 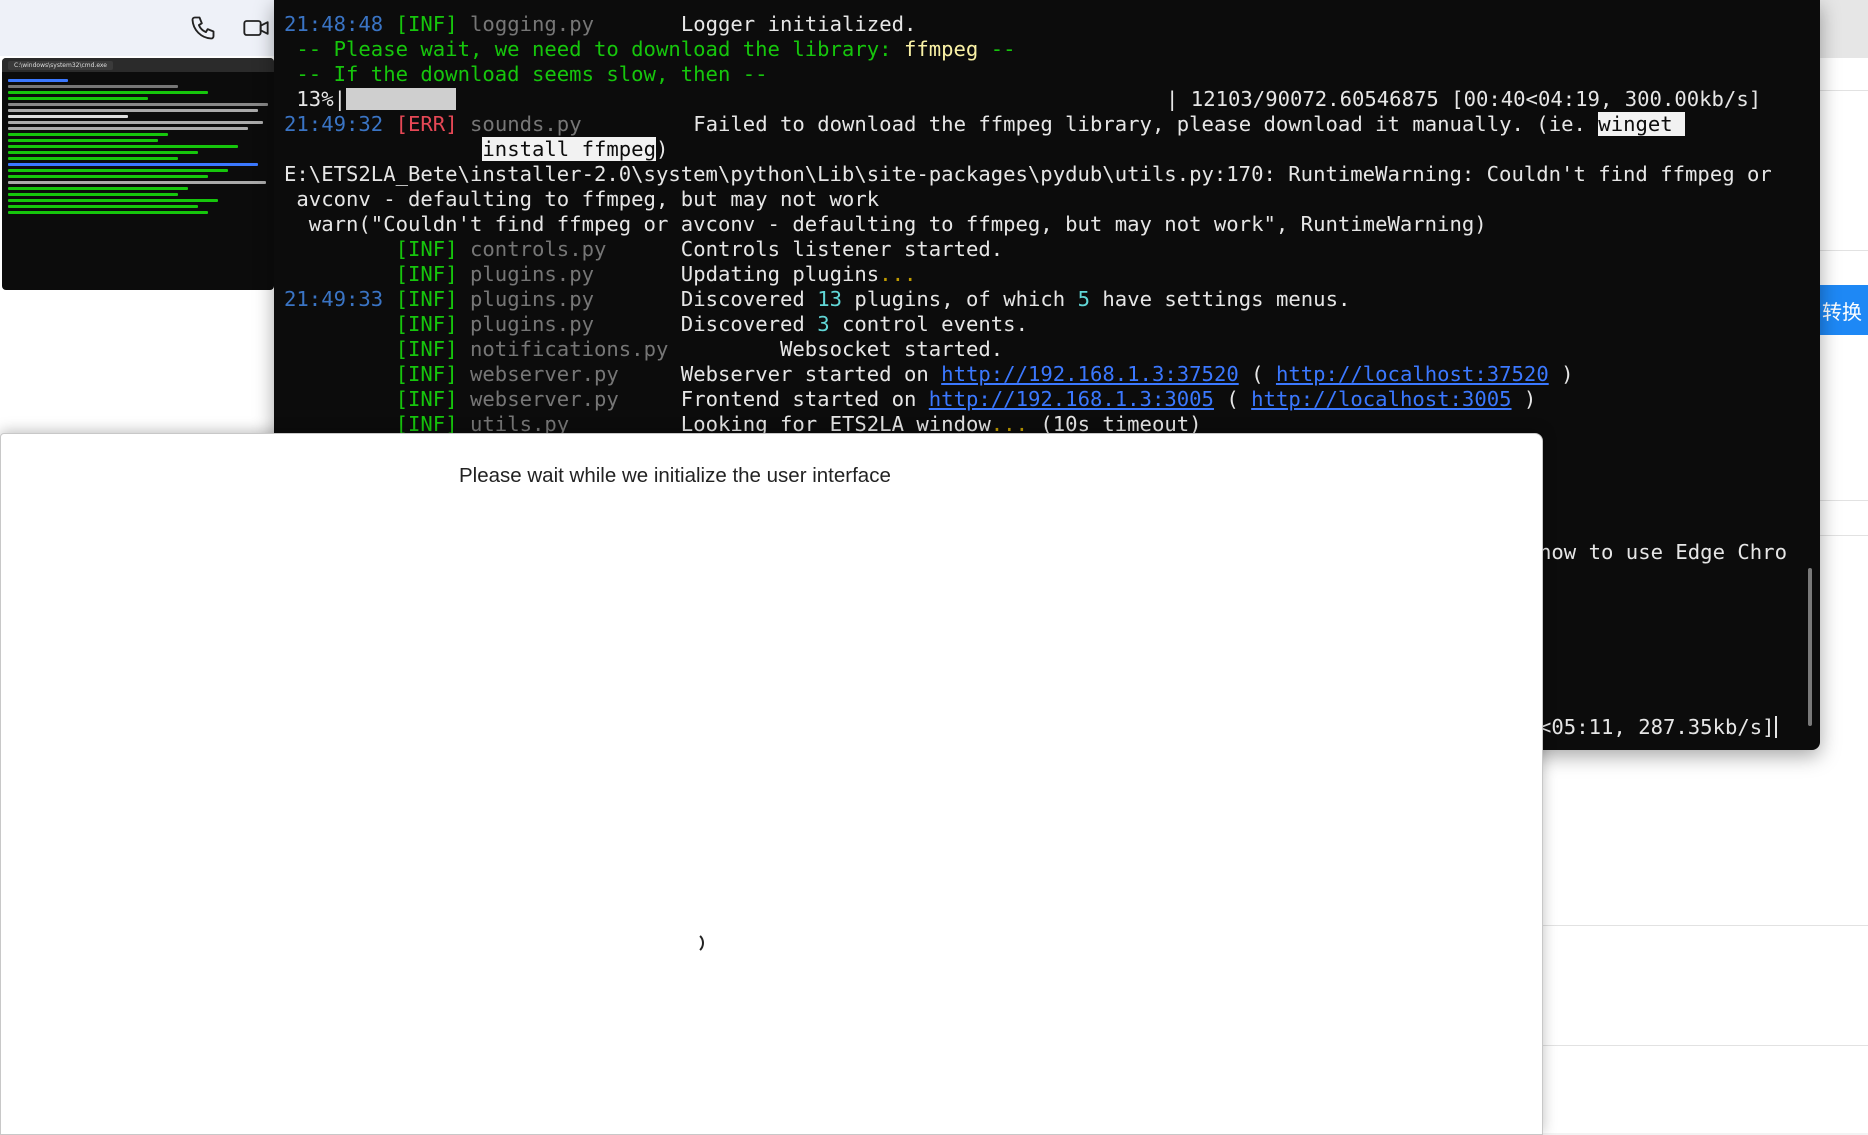 What do you see at coordinates (1775, 727) in the screenshot?
I see `terminal-cursor` at bounding box center [1775, 727].